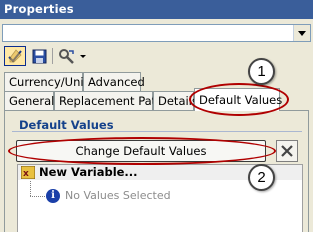  I want to click on tab-replacement-path: Replacement Path, so click(108, 100).